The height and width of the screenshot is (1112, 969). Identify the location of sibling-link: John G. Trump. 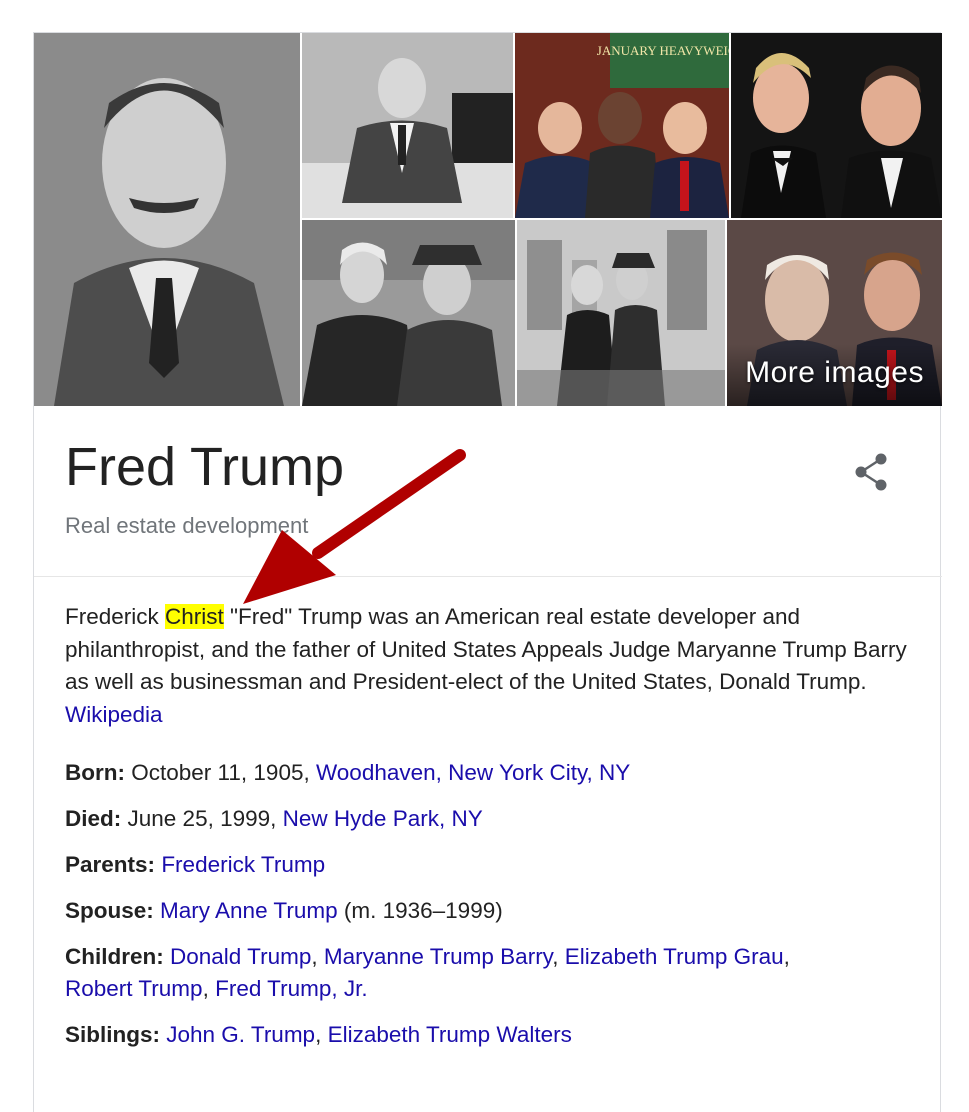
(240, 1034).